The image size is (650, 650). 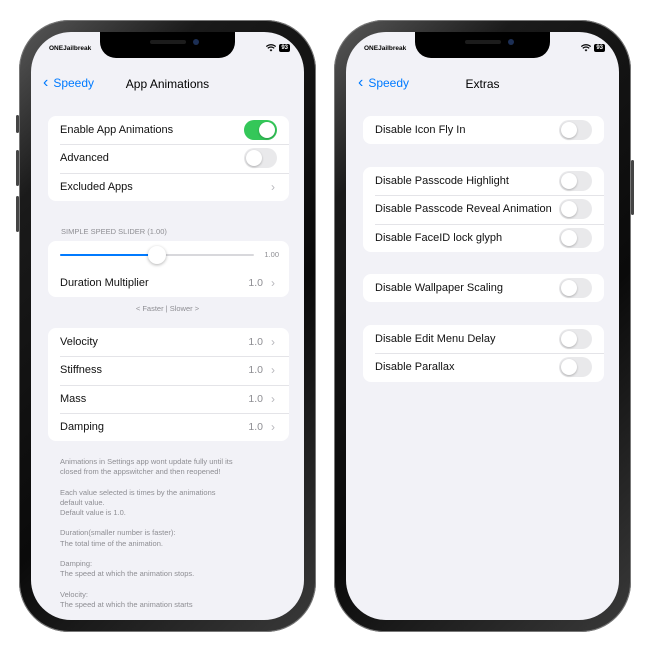 I want to click on footer-line: The speed at which the animation stops., so click(x=127, y=574).